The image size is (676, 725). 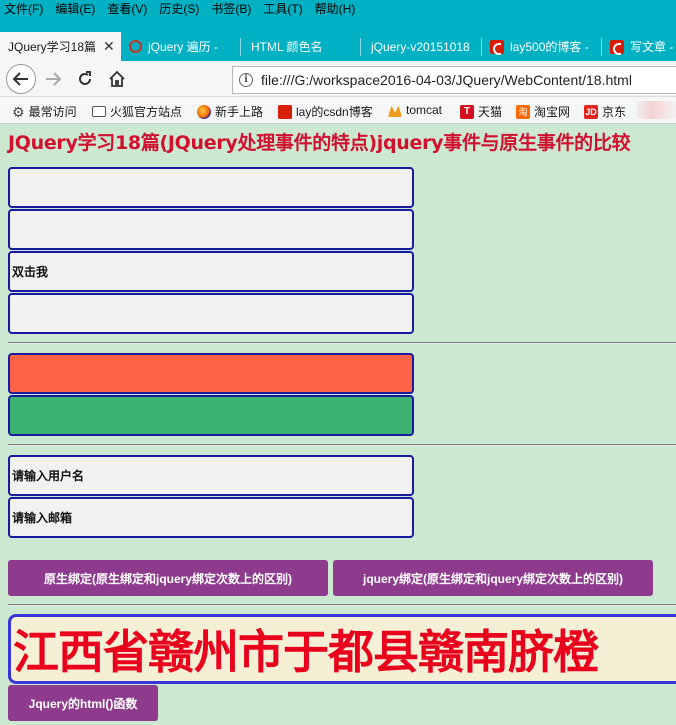 What do you see at coordinates (135, 46) in the screenshot?
I see `jquery-icon` at bounding box center [135, 46].